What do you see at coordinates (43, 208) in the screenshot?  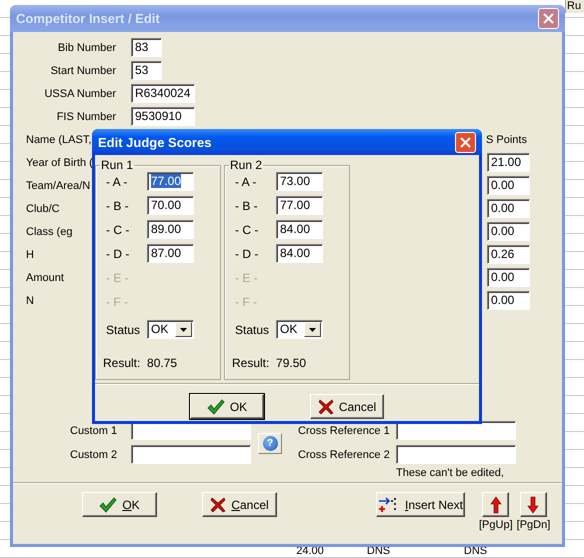 I see `field-label: Club/C` at bounding box center [43, 208].